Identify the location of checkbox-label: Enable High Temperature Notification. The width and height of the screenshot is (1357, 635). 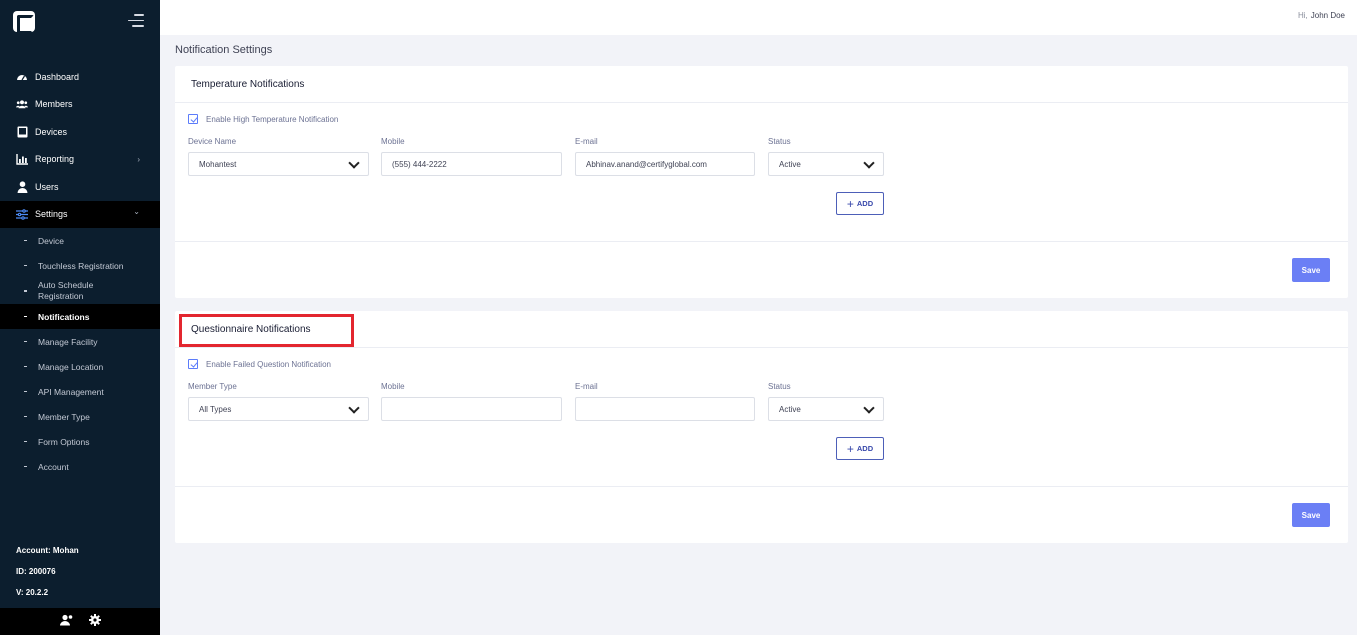
(272, 119).